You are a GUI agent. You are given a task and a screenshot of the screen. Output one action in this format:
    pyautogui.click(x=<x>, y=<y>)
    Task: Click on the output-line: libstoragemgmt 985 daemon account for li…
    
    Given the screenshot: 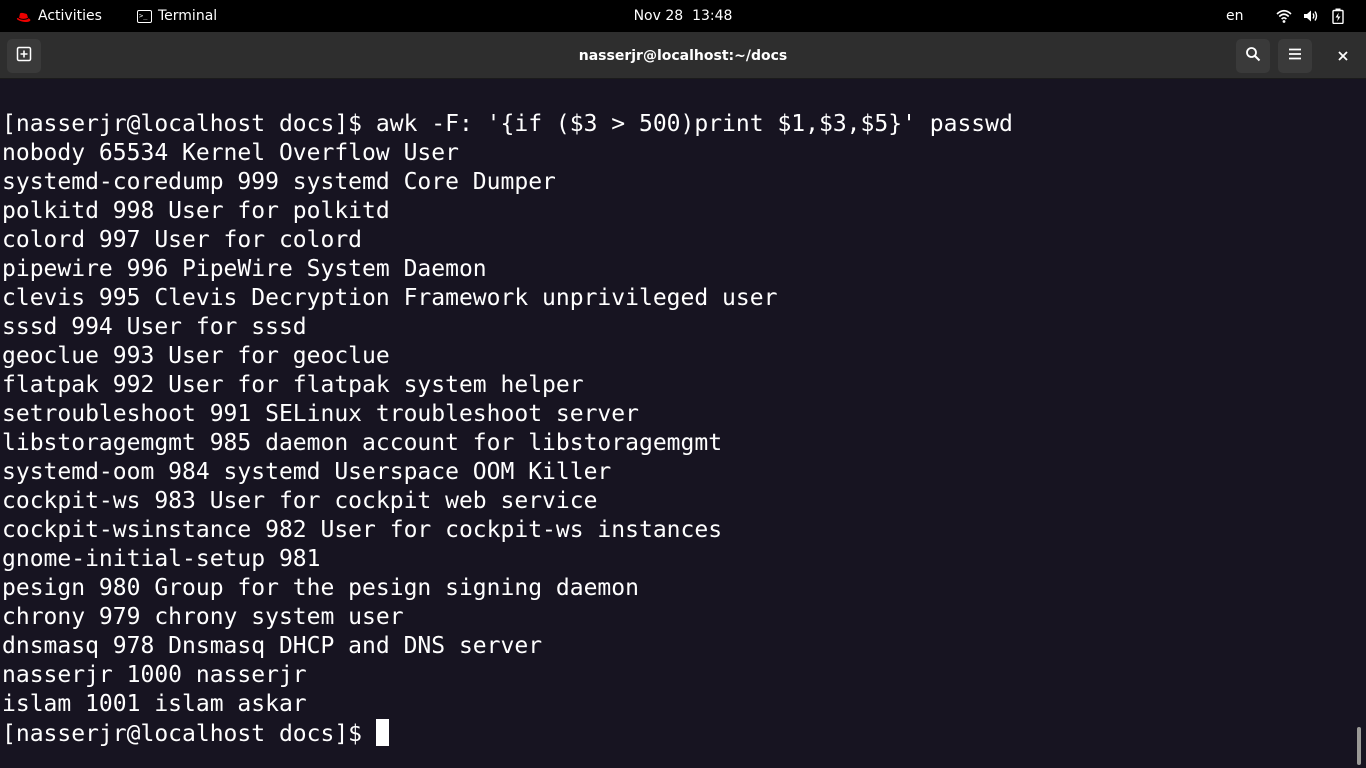 What is the action you would take?
    pyautogui.click(x=362, y=443)
    